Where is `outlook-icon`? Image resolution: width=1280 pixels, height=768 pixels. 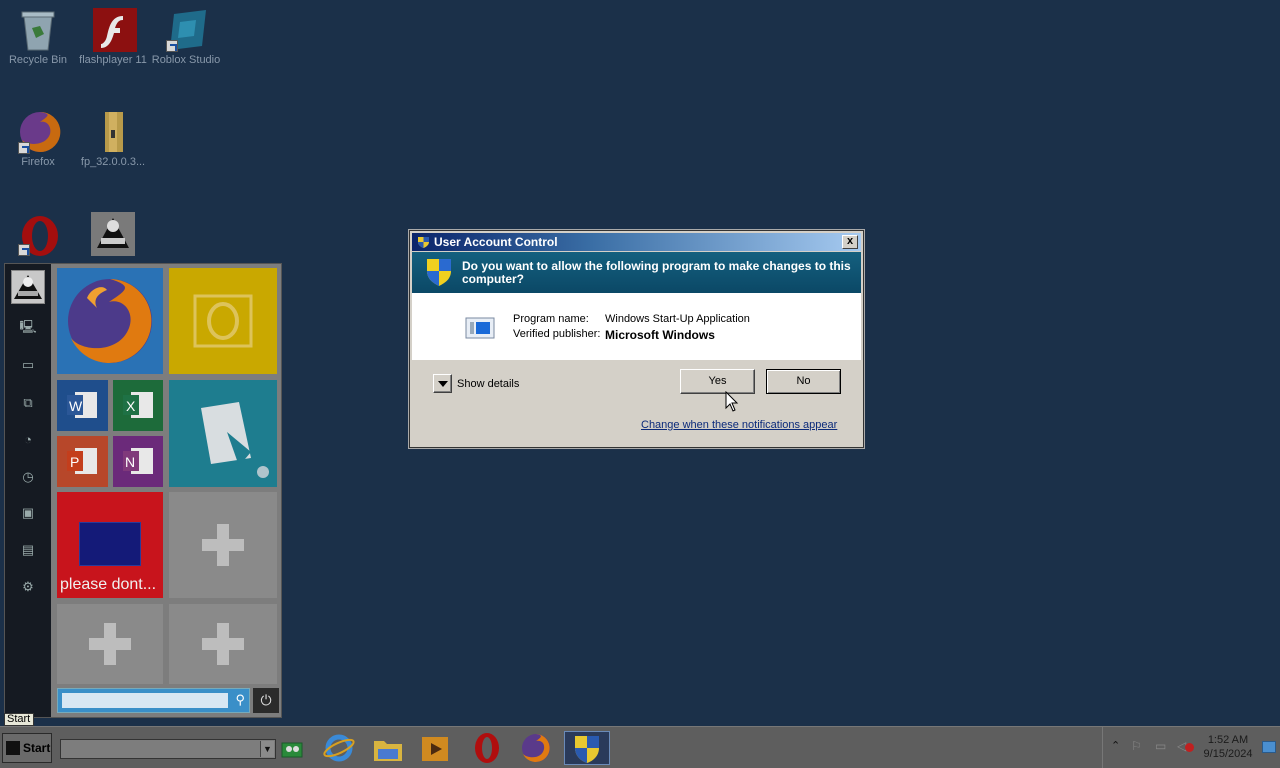 outlook-icon is located at coordinates (223, 321).